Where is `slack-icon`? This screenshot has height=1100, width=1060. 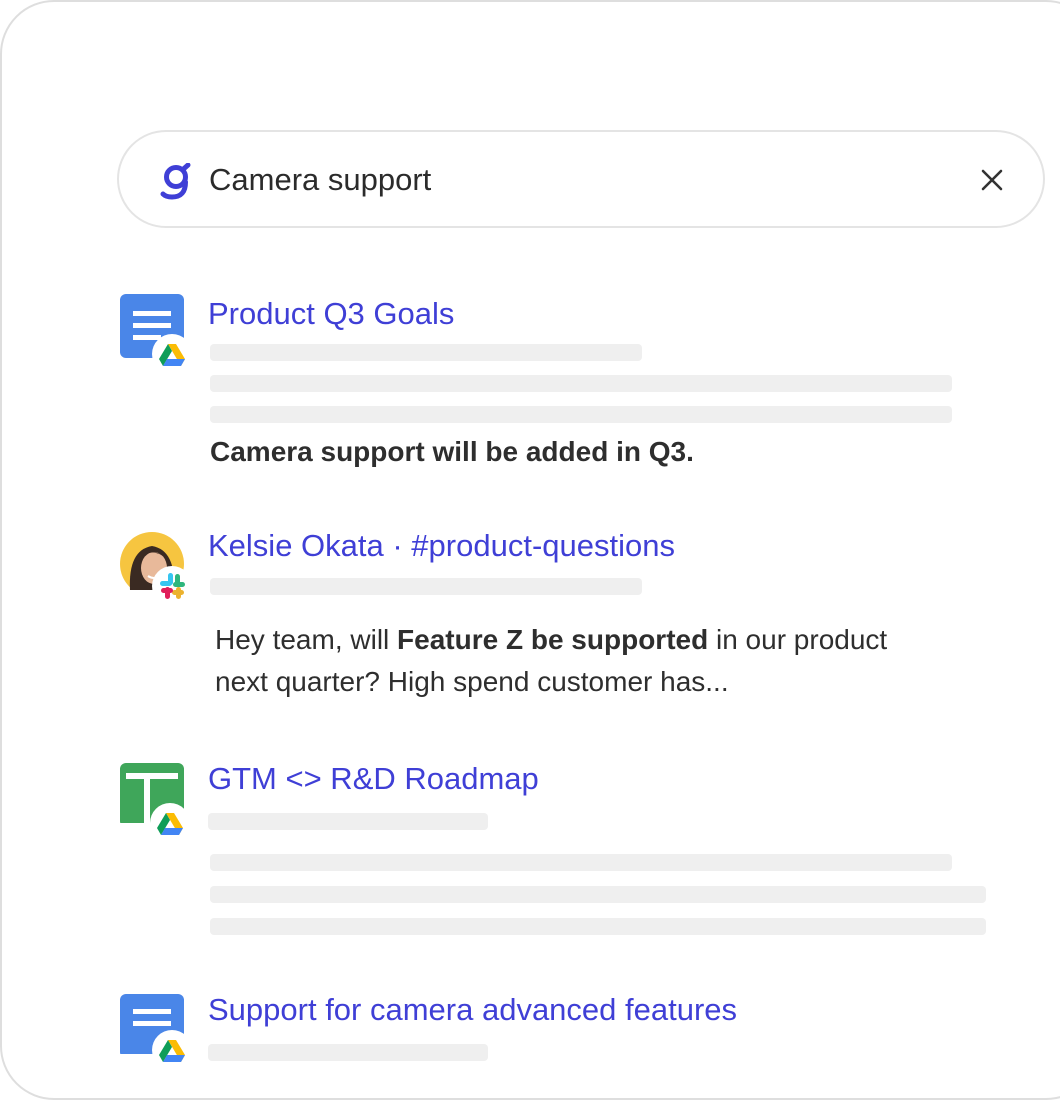 slack-icon is located at coordinates (172, 586).